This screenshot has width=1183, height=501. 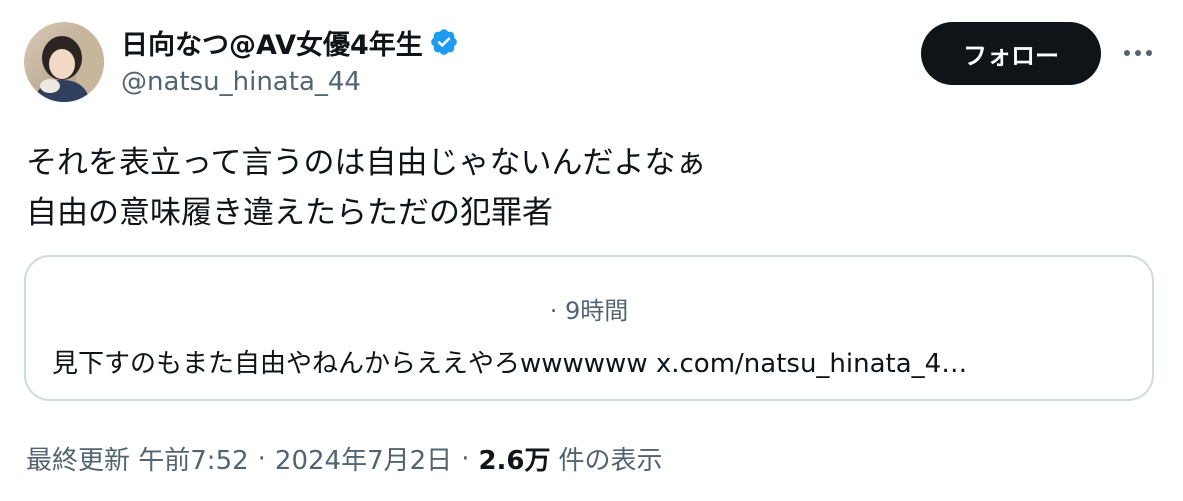 I want to click on views-label: 件の表示, so click(x=610, y=461).